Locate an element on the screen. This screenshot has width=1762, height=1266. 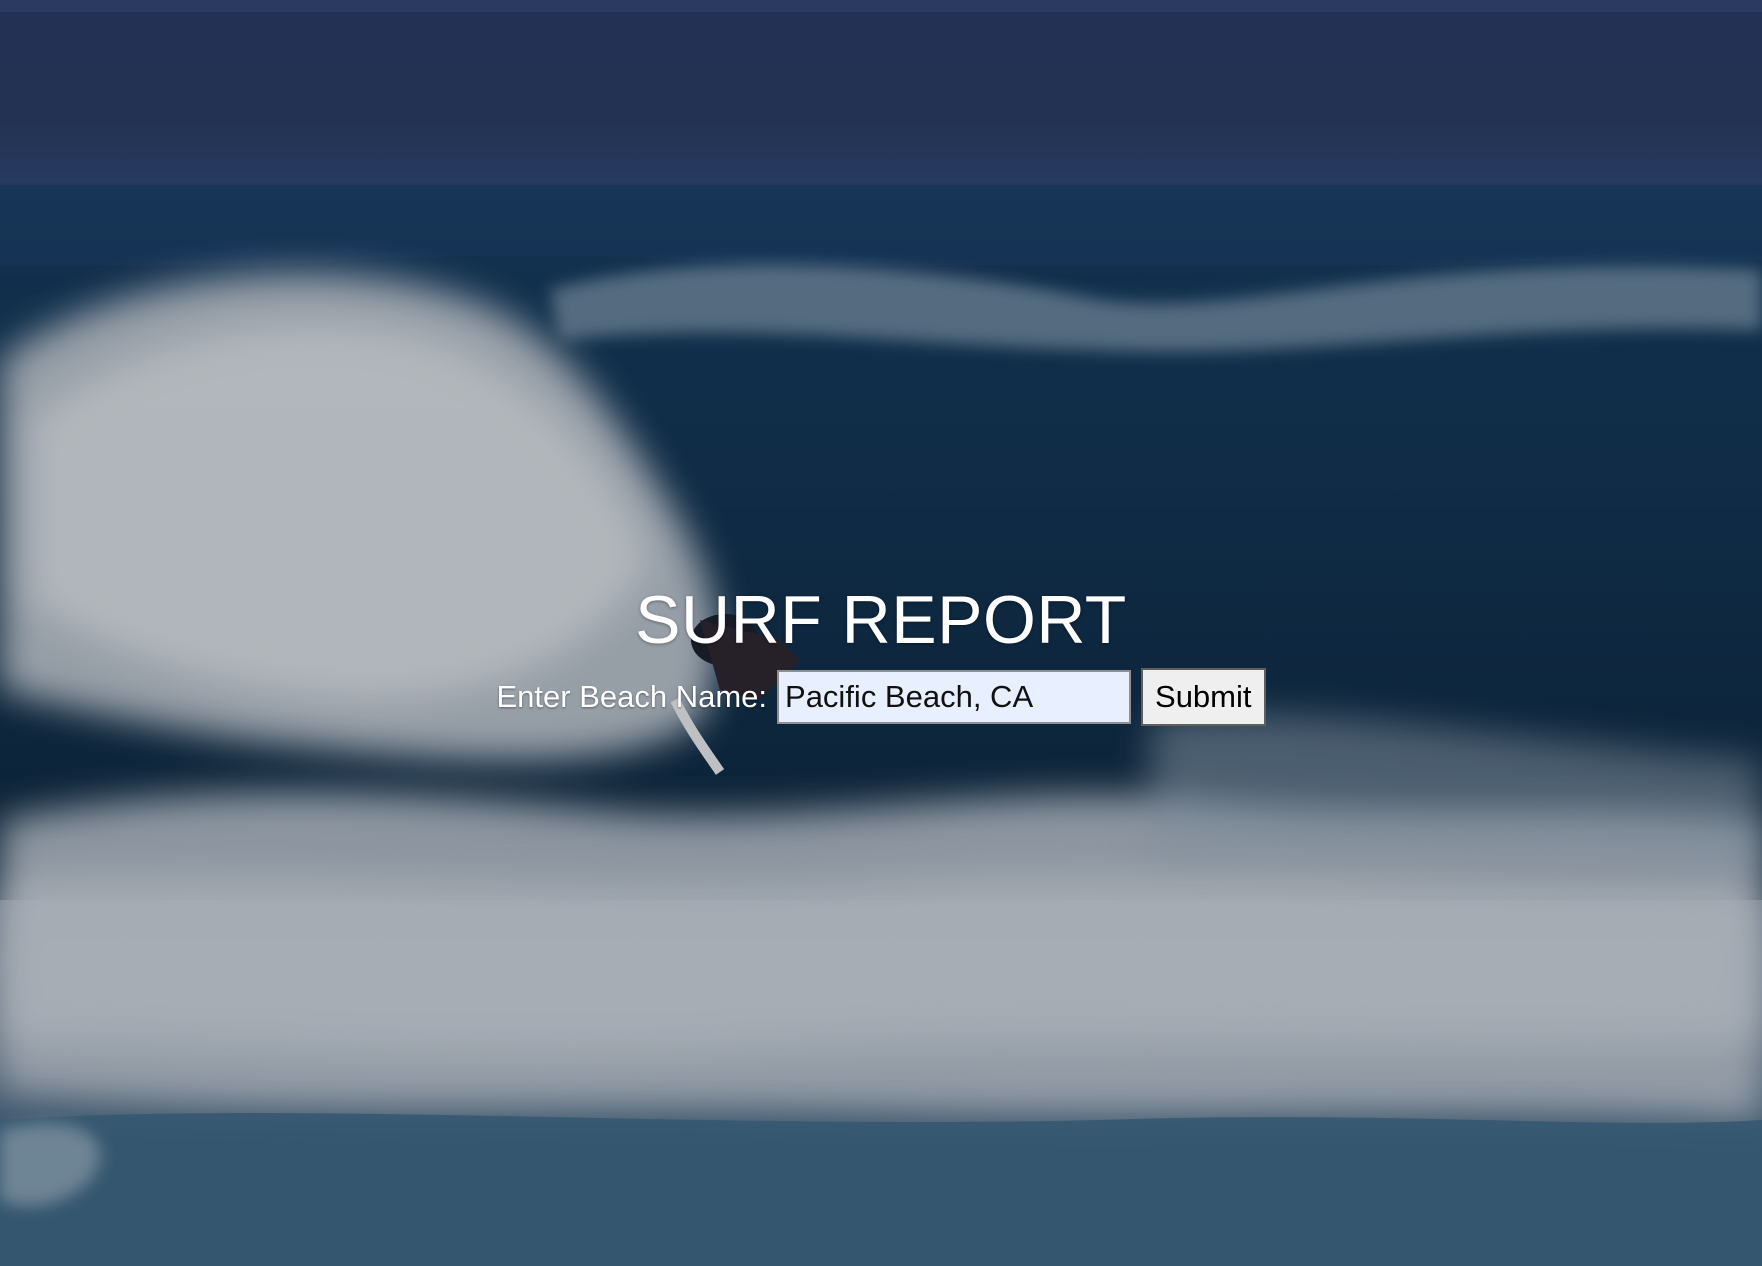
beach-name-label: Enter Beach Name: is located at coordinates (632, 696).